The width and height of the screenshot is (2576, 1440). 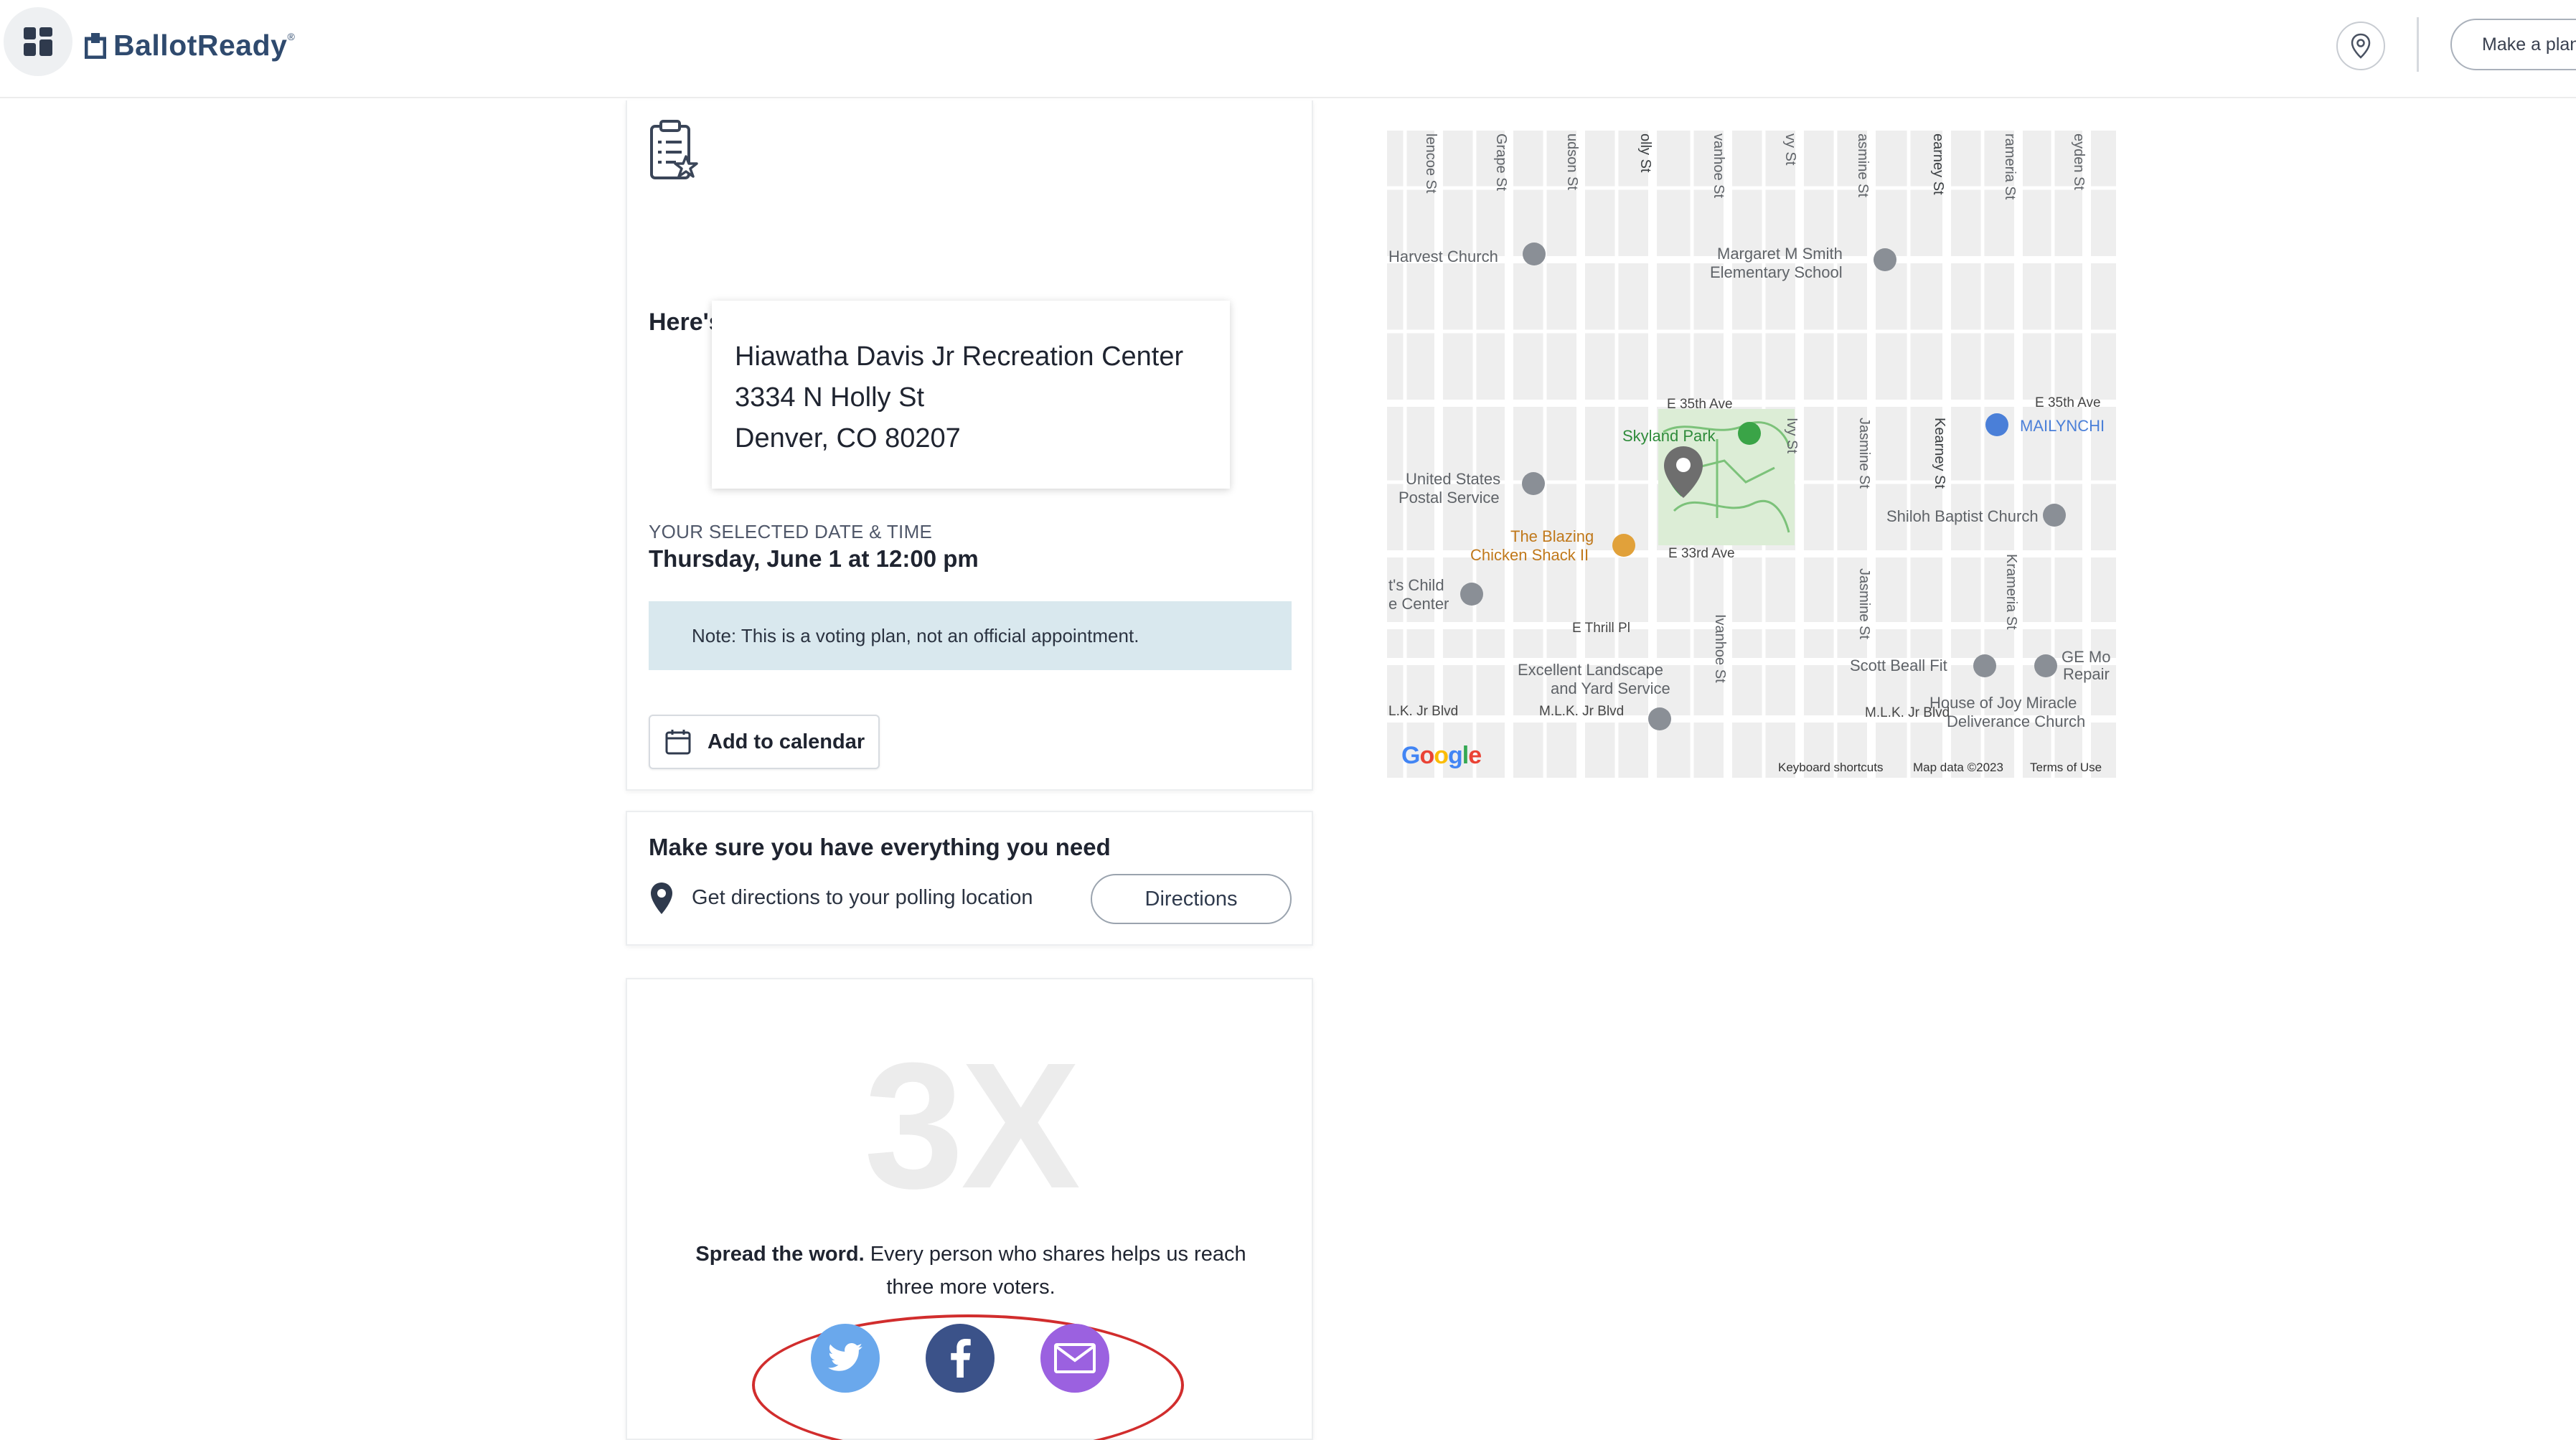 What do you see at coordinates (1780, 254) in the screenshot?
I see `place-margaret-smith-1: Margaret M Smith` at bounding box center [1780, 254].